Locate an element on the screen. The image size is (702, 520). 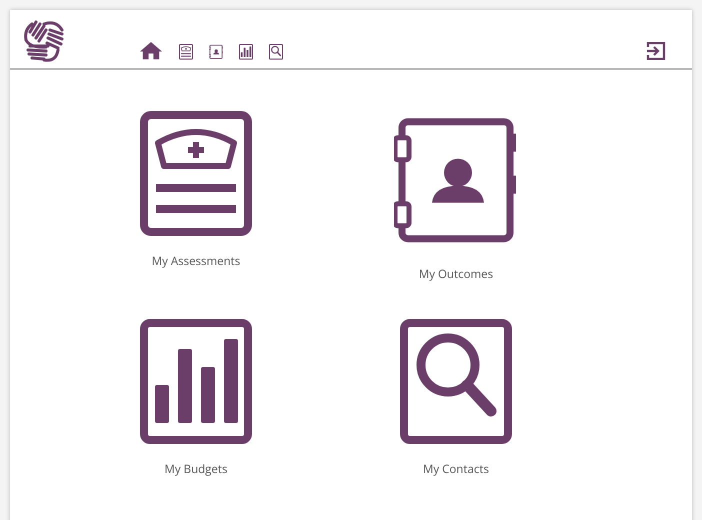
nav-contact-book-icon is located at coordinates (216, 52).